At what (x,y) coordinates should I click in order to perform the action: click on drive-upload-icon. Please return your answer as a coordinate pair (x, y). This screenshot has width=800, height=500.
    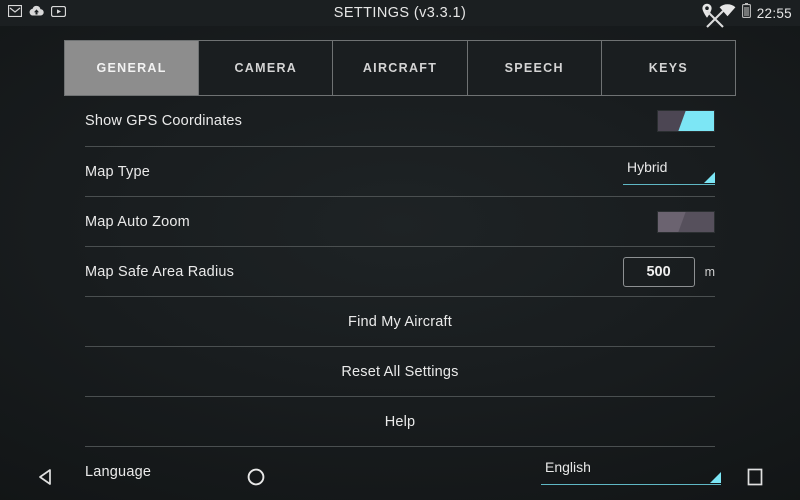
    Looking at the image, I should click on (36, 13).